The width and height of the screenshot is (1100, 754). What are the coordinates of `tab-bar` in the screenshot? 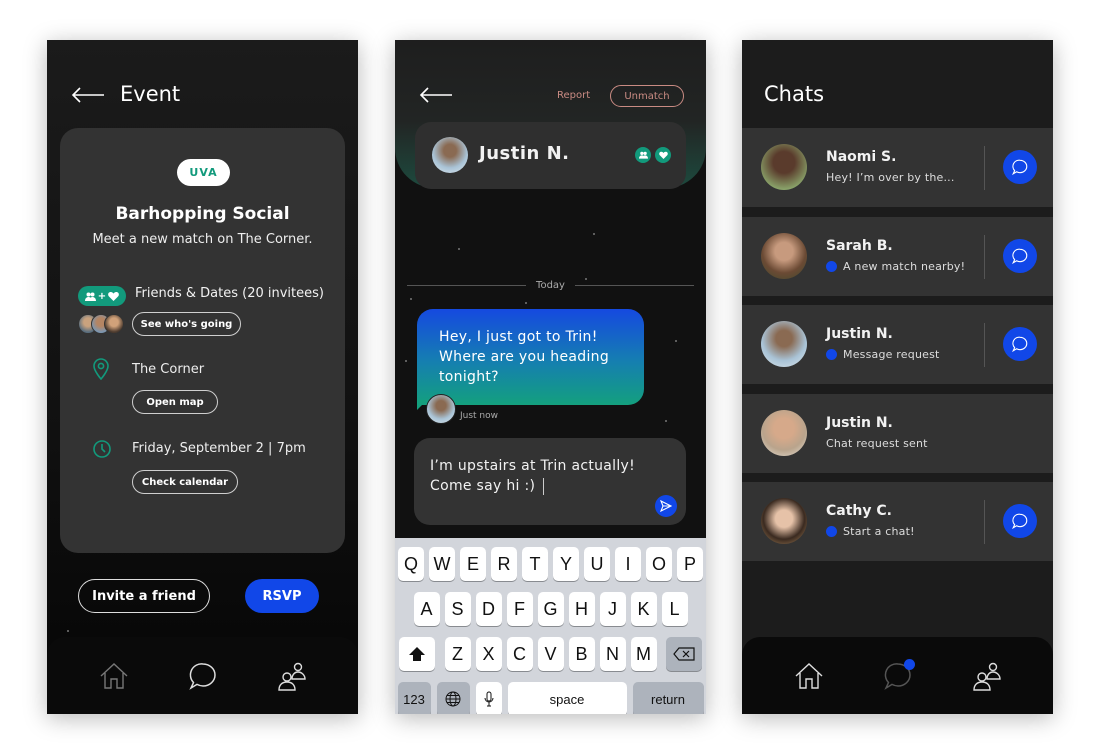 It's located at (897, 675).